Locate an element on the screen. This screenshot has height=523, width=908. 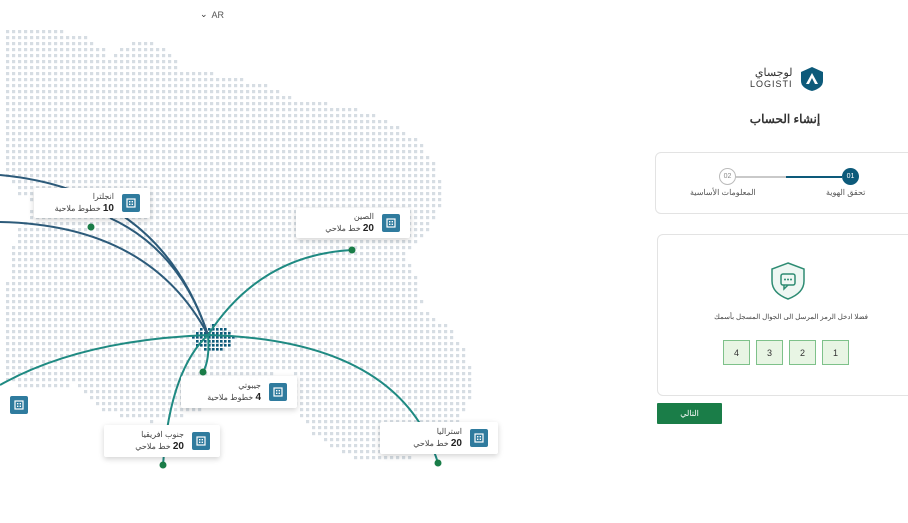
otp-digit-input-3: 3 is located at coordinates (769, 352).